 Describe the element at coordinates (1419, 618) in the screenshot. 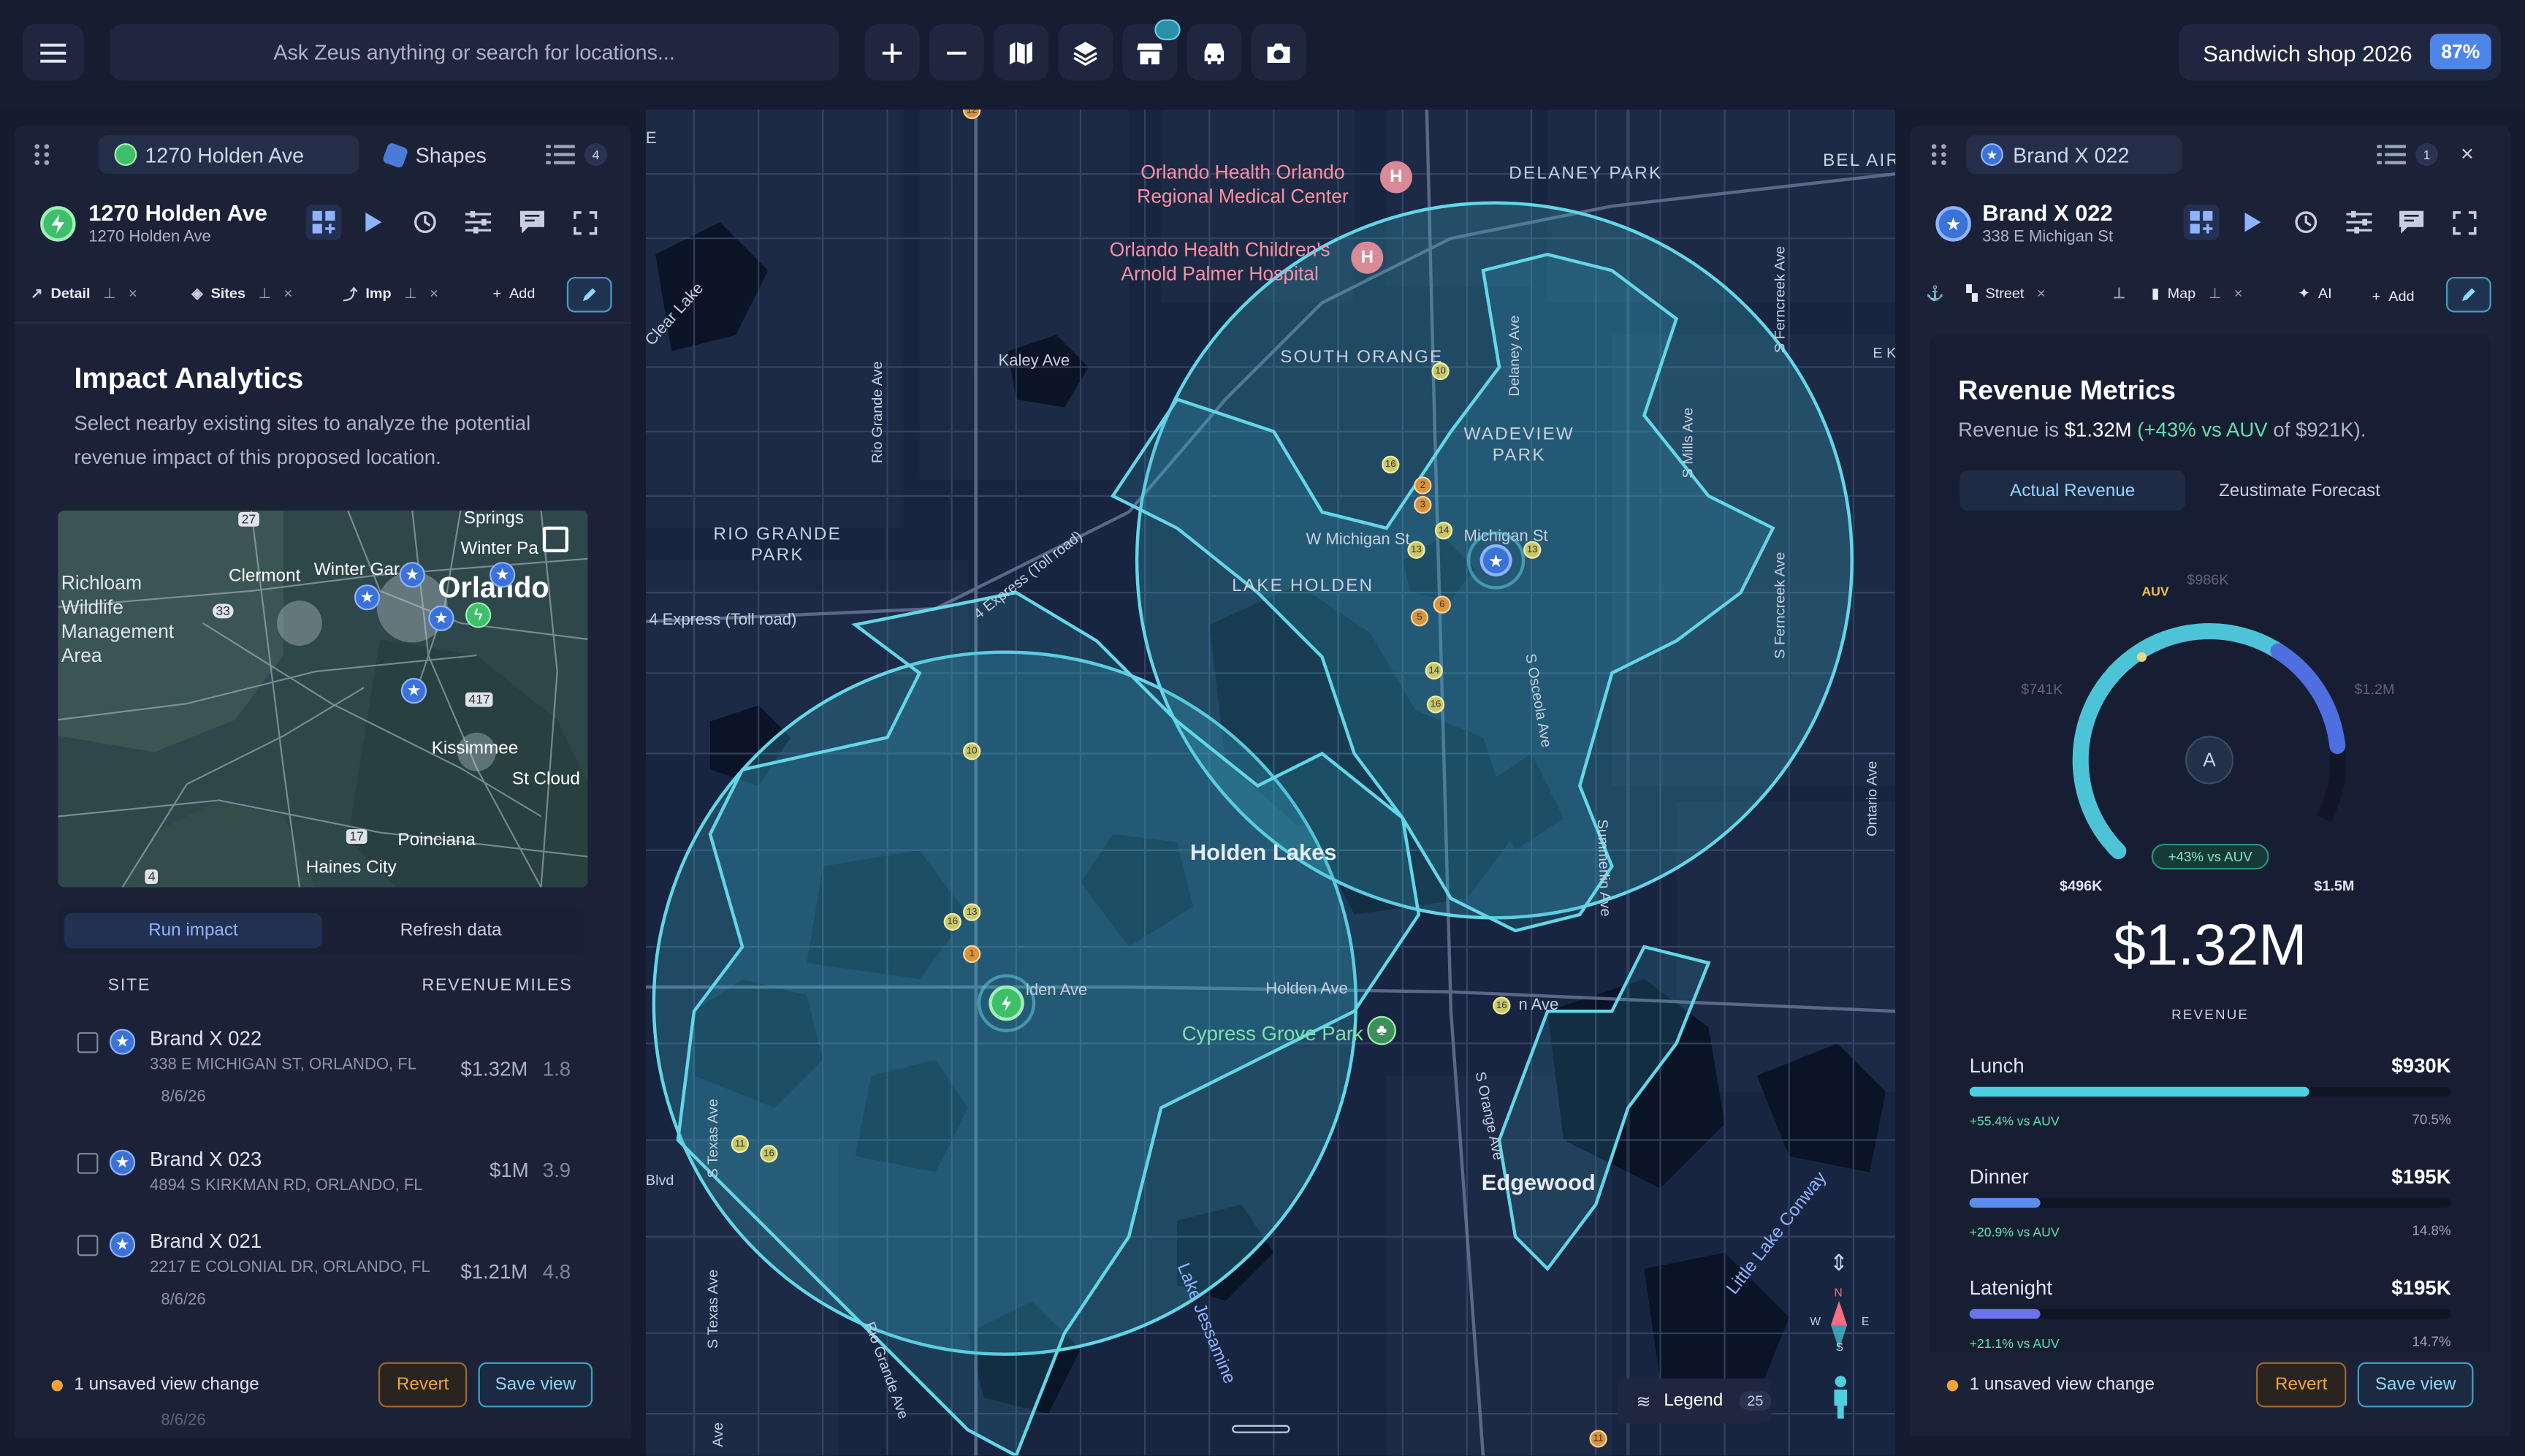

I see `poi-pin: 5` at that location.